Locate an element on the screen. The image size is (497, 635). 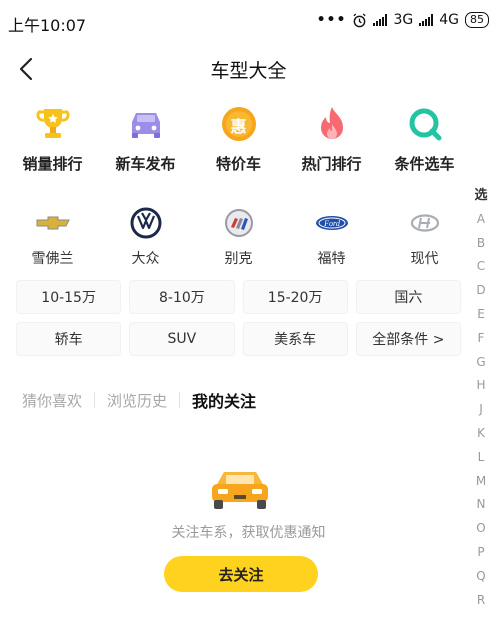
volkswagen-logo-icon is located at coordinates (146, 223).